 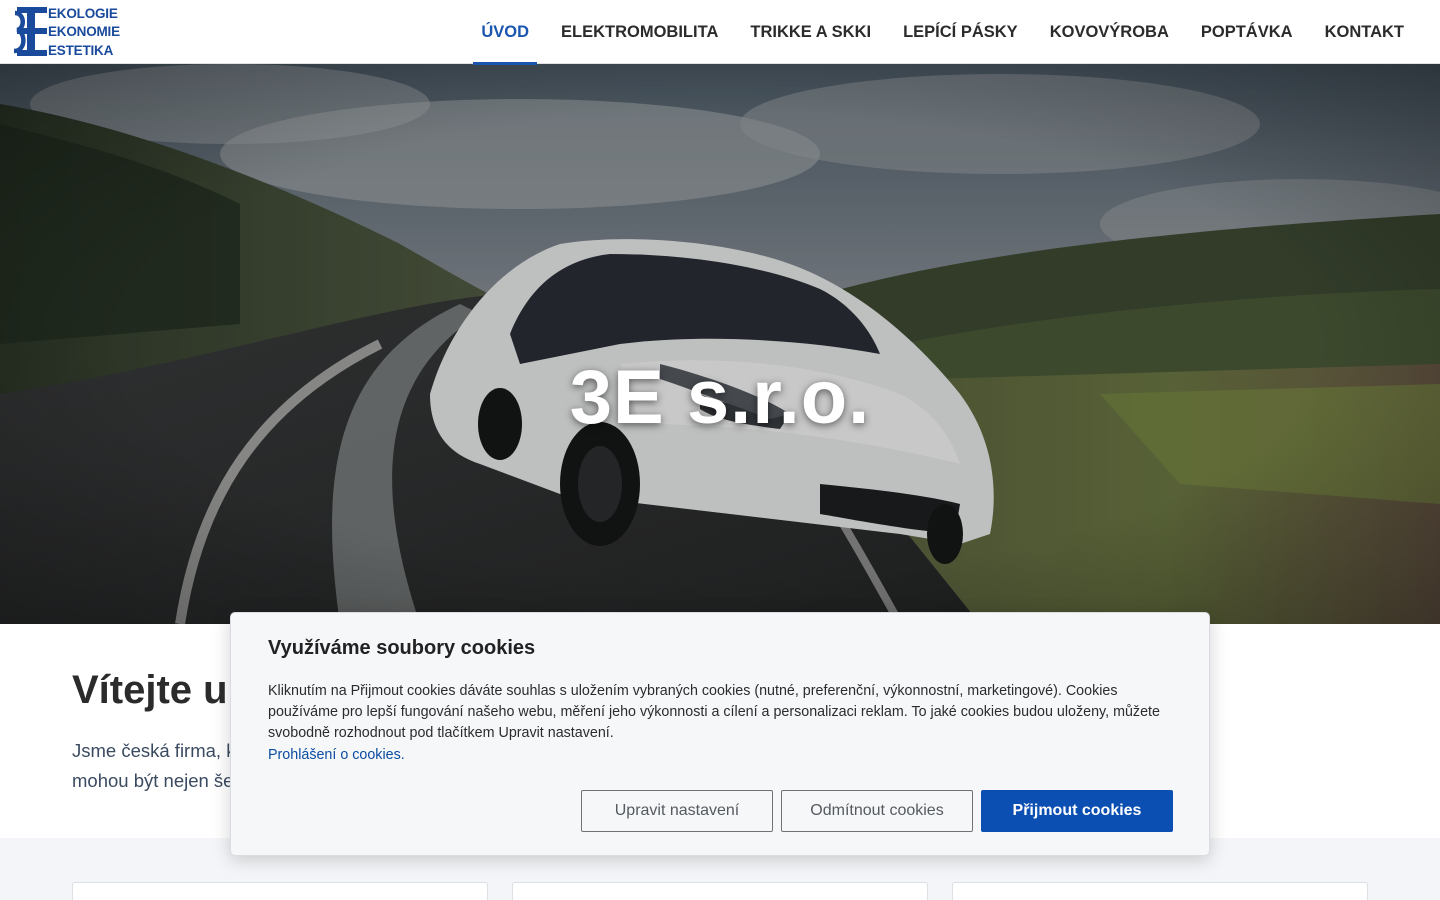 I want to click on accept-cookies-button: Přijmout cookies, so click(x=1077, y=811).